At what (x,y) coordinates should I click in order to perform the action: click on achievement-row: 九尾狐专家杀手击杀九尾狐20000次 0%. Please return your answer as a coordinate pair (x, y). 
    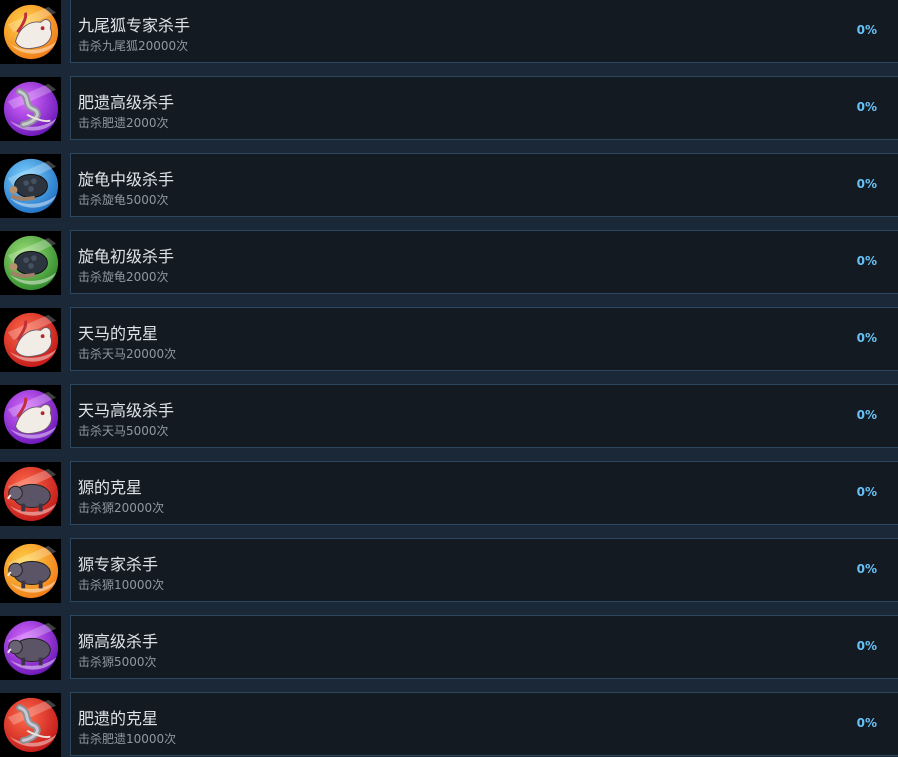
    Looking at the image, I should click on (449, 32).